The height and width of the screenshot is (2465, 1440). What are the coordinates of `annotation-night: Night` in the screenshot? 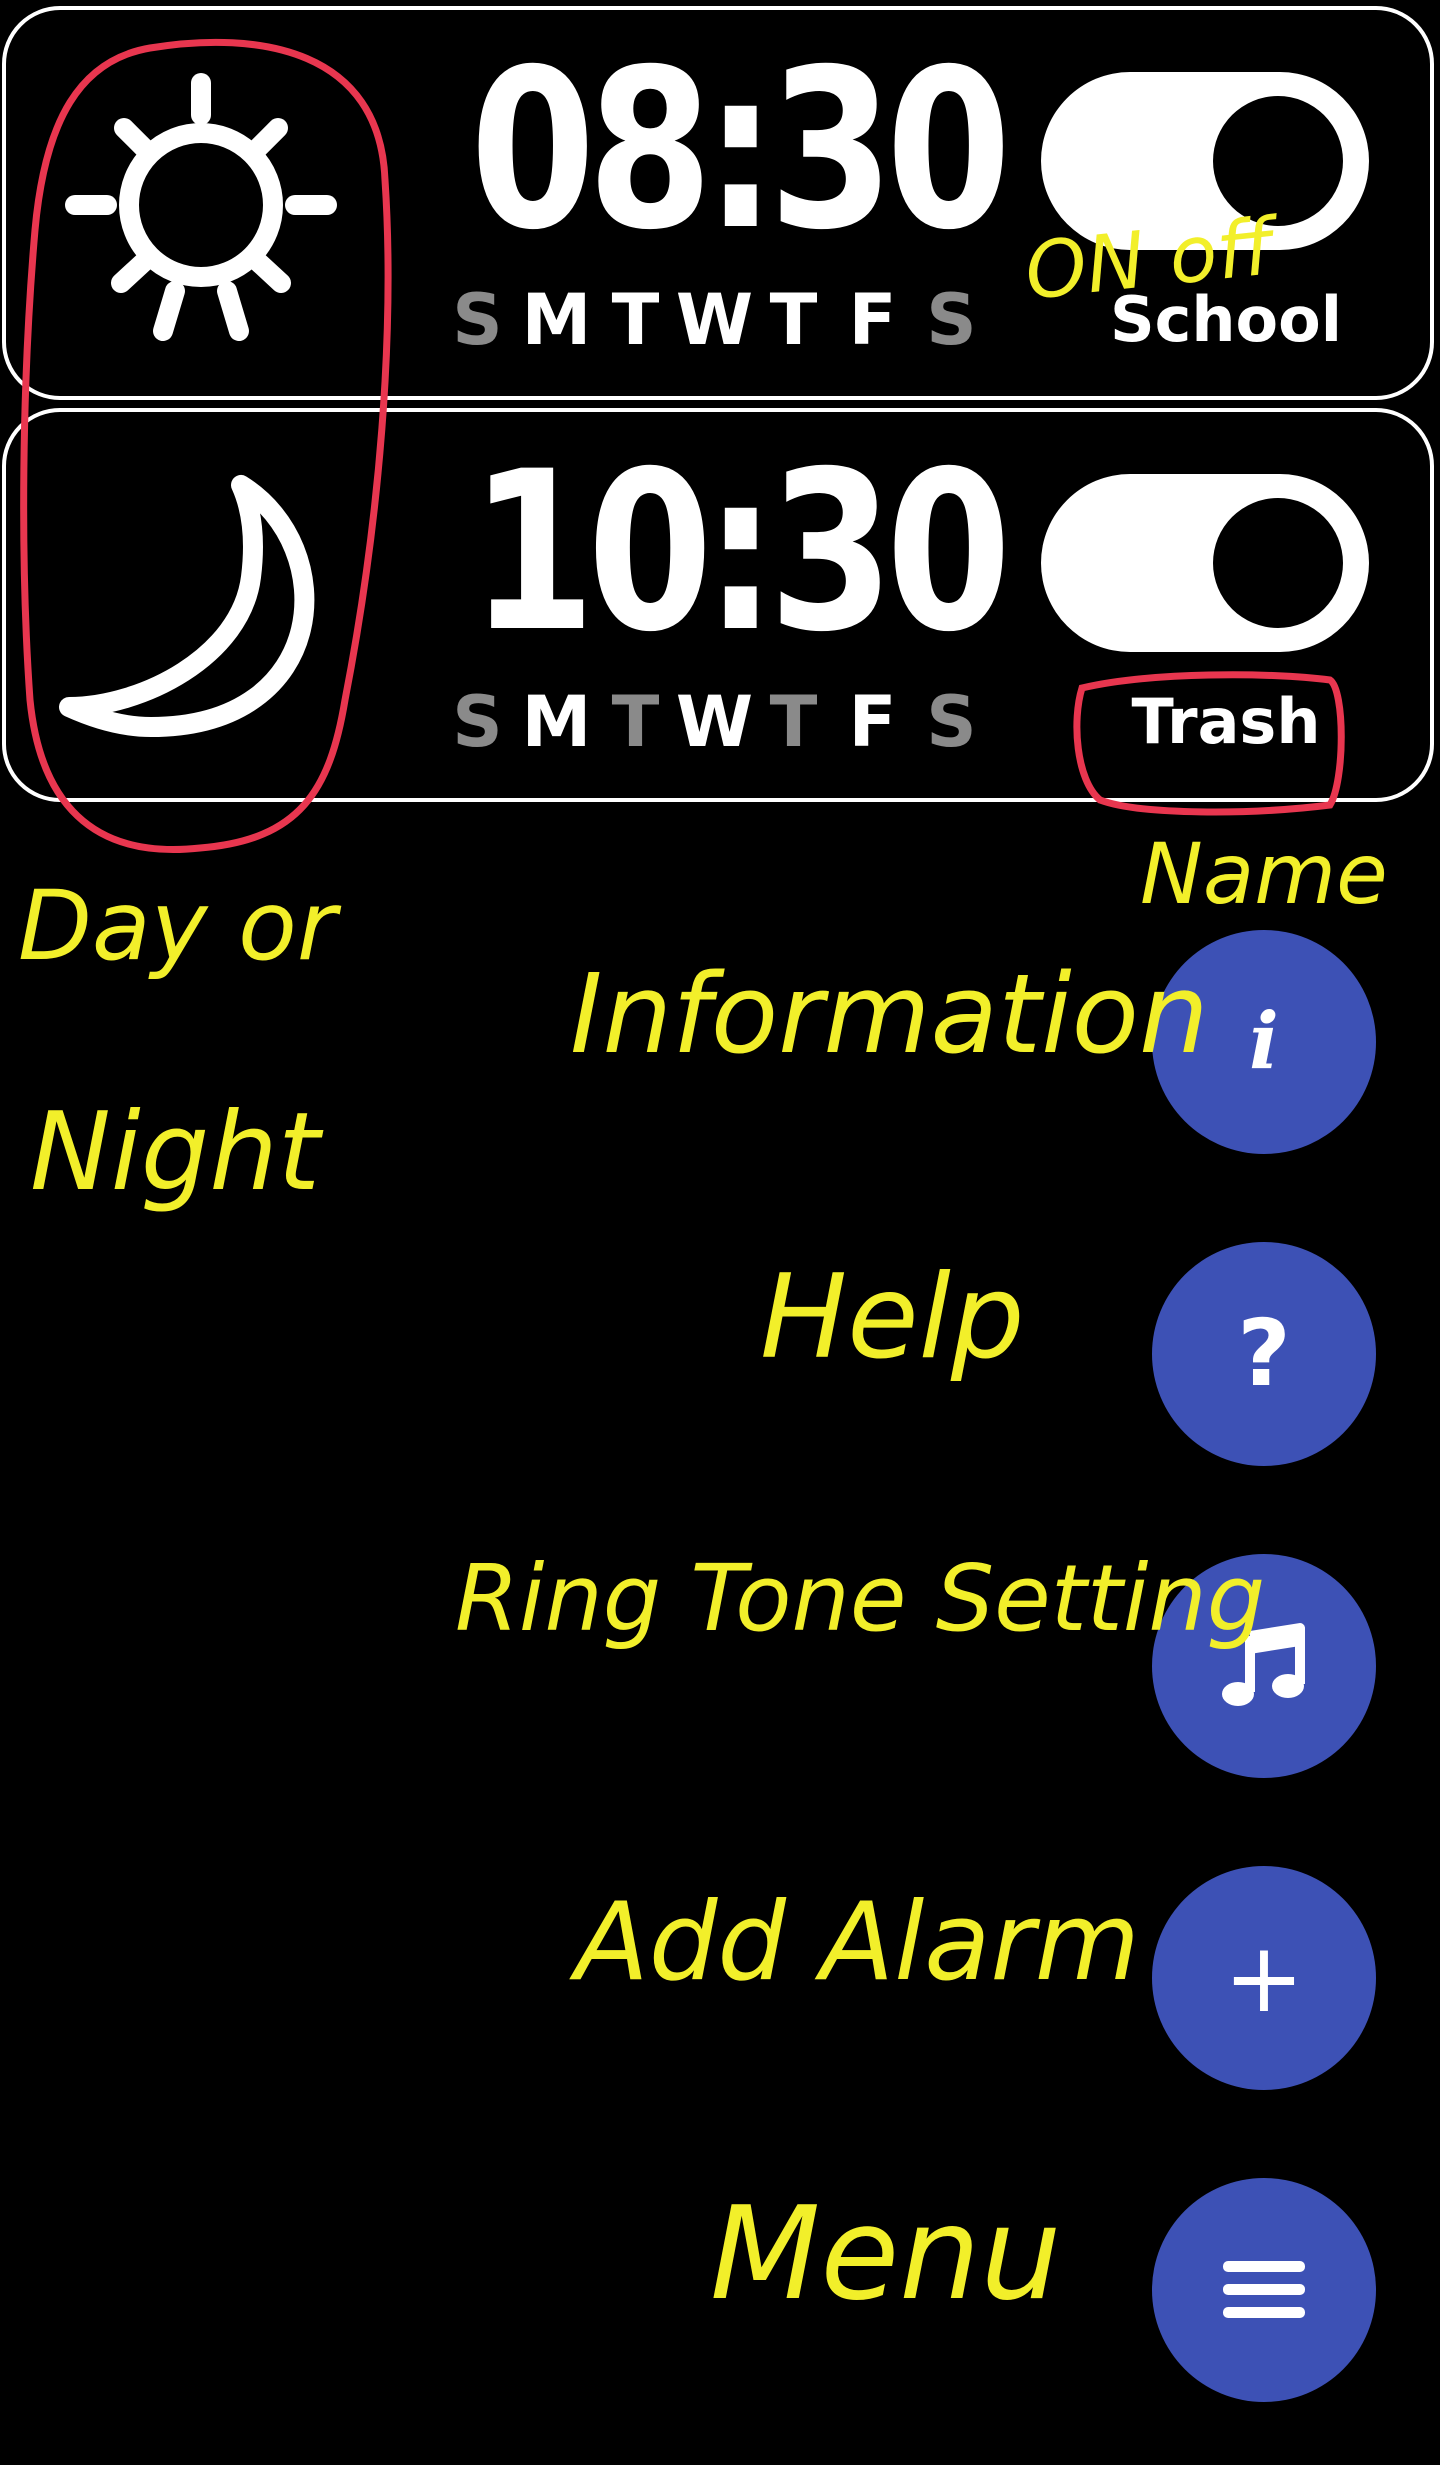 It's located at (175, 1152).